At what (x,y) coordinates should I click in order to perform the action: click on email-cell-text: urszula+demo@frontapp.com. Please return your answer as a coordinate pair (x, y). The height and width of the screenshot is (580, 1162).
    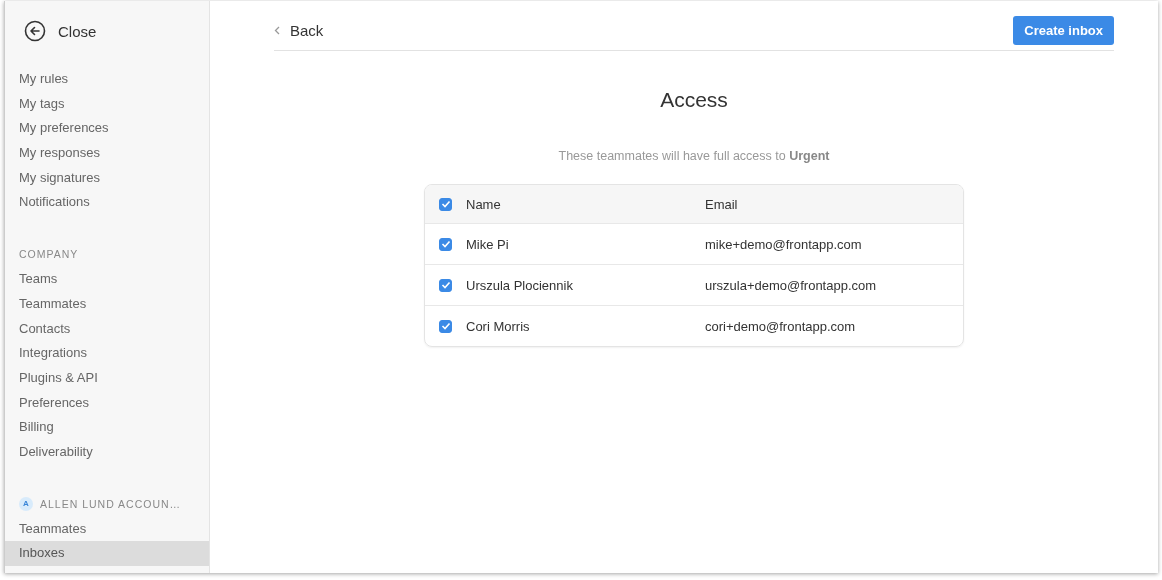
    Looking at the image, I should click on (791, 285).